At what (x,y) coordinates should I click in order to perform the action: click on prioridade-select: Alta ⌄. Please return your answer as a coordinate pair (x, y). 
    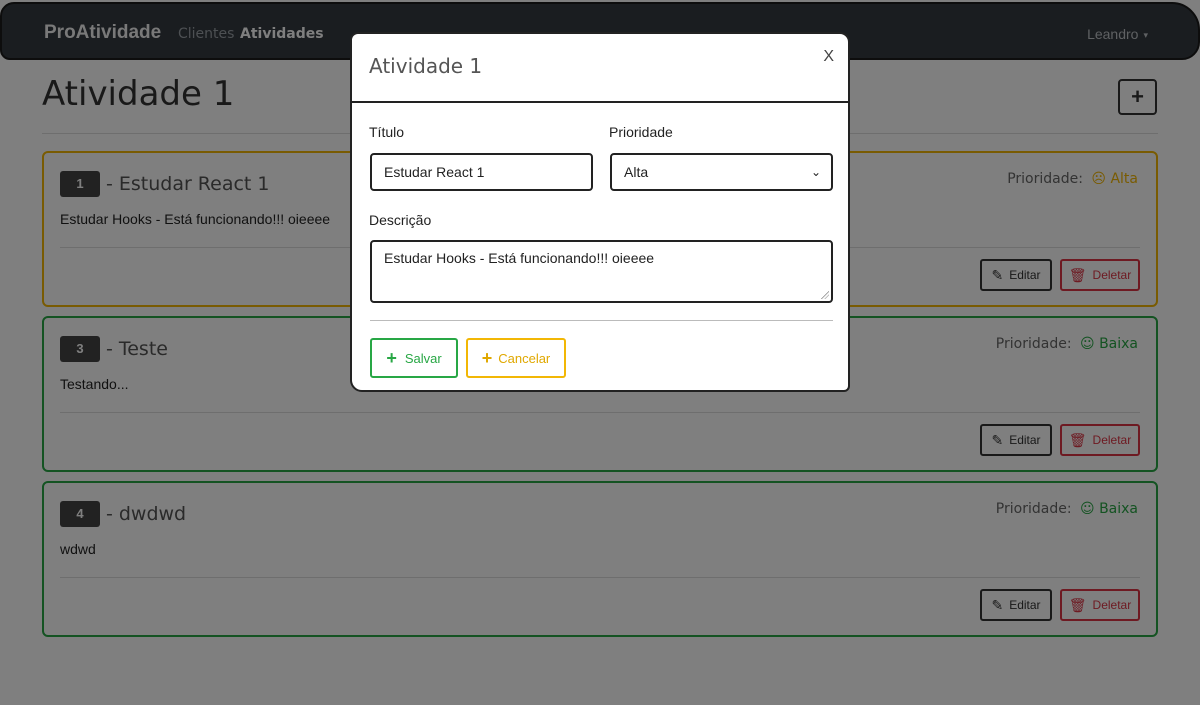
    Looking at the image, I should click on (721, 172).